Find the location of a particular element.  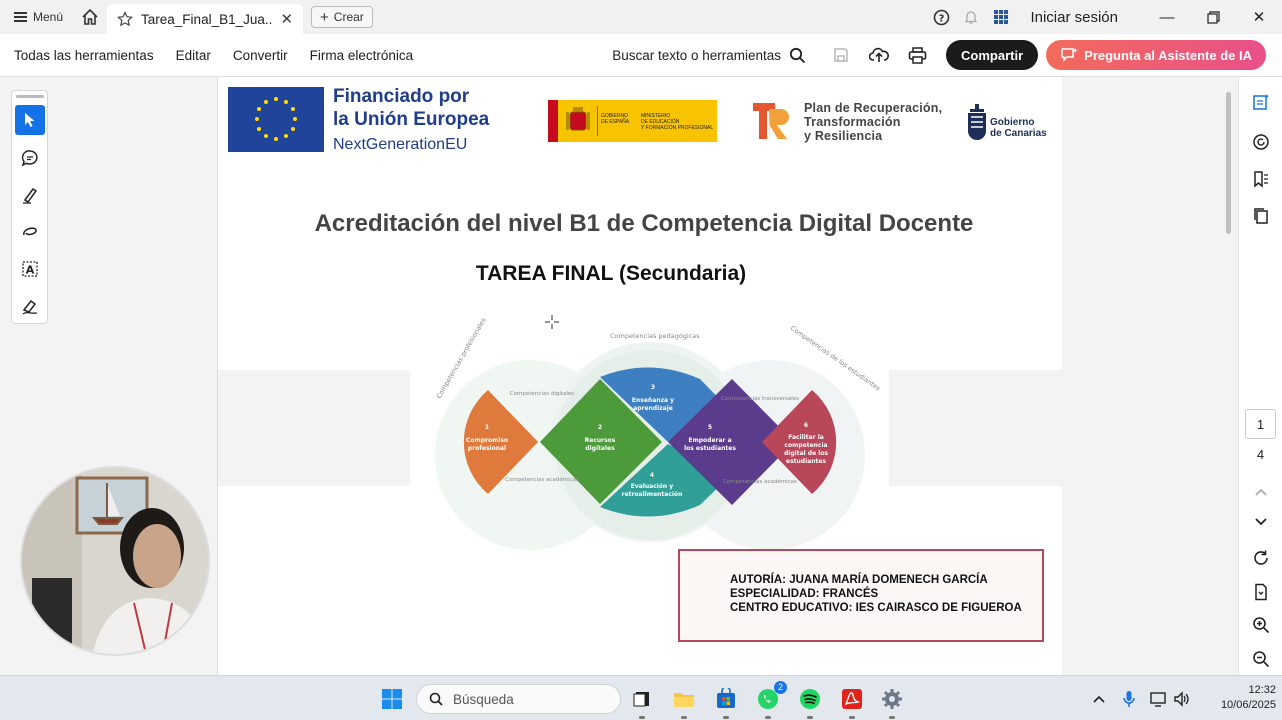

spotify-icon is located at coordinates (810, 701).